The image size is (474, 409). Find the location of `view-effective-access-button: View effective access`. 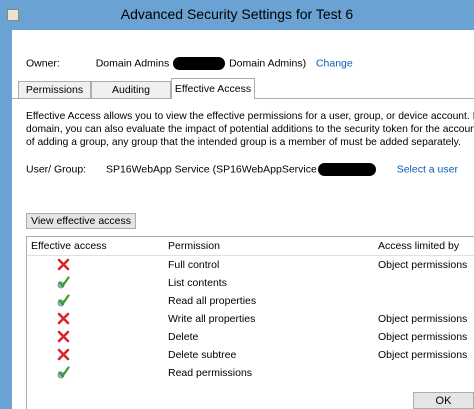

view-effective-access-button: View effective access is located at coordinates (81, 221).